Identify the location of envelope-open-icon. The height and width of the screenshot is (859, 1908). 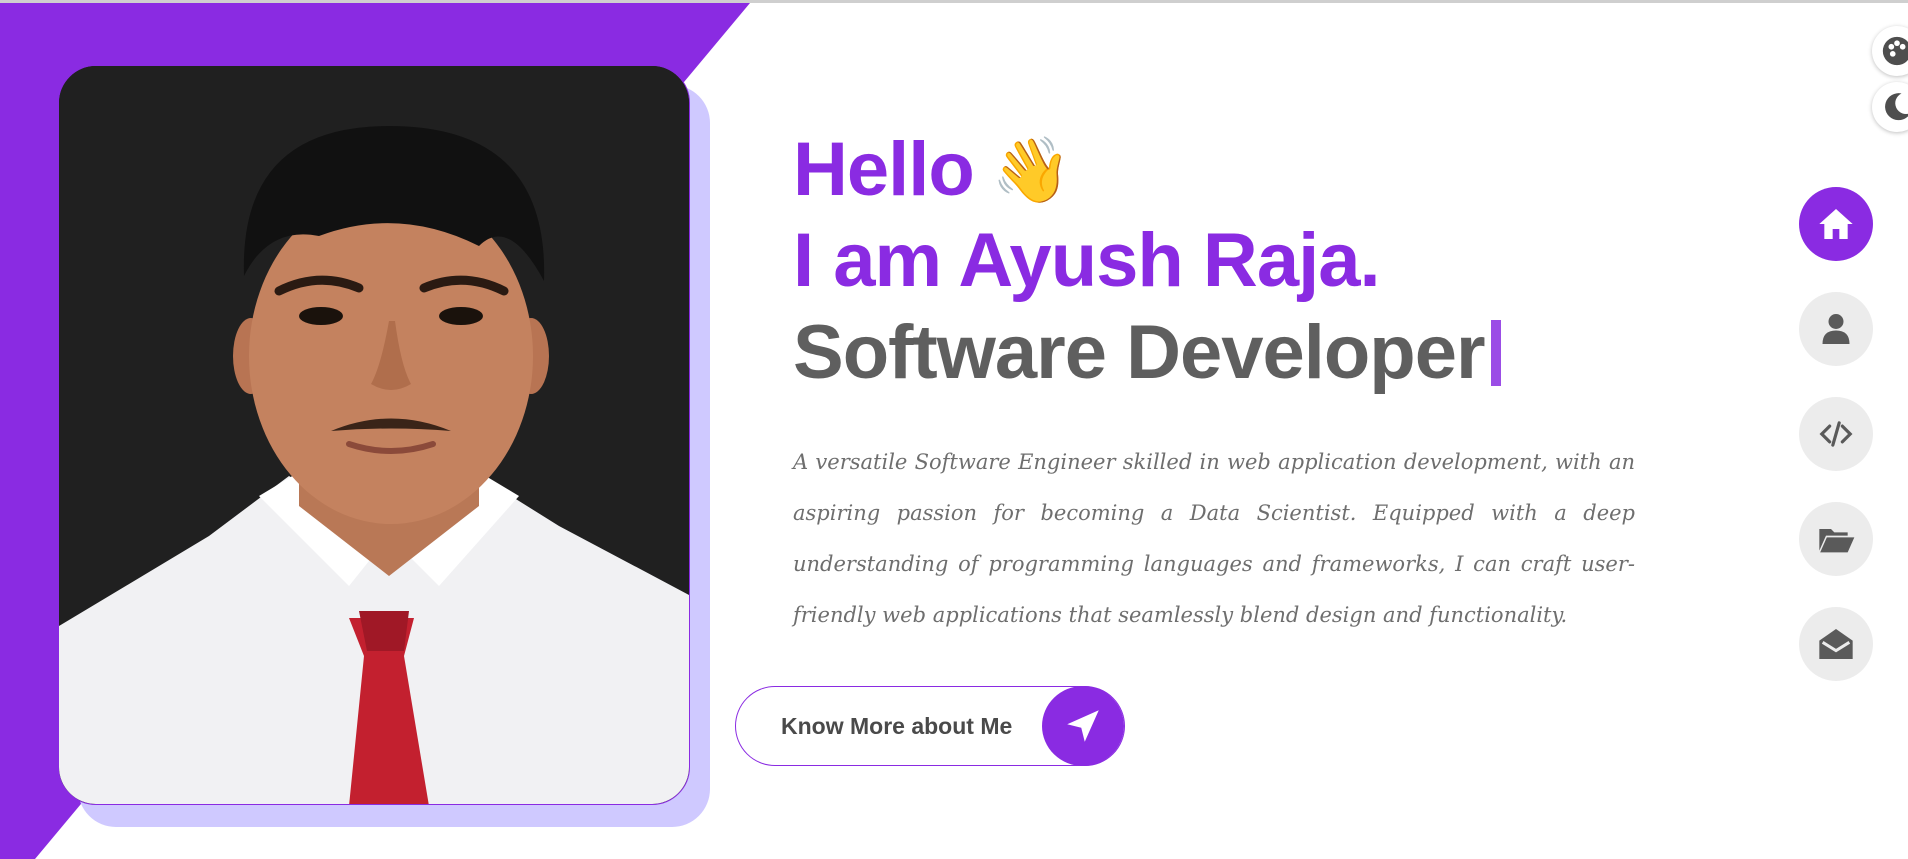
(1836, 644).